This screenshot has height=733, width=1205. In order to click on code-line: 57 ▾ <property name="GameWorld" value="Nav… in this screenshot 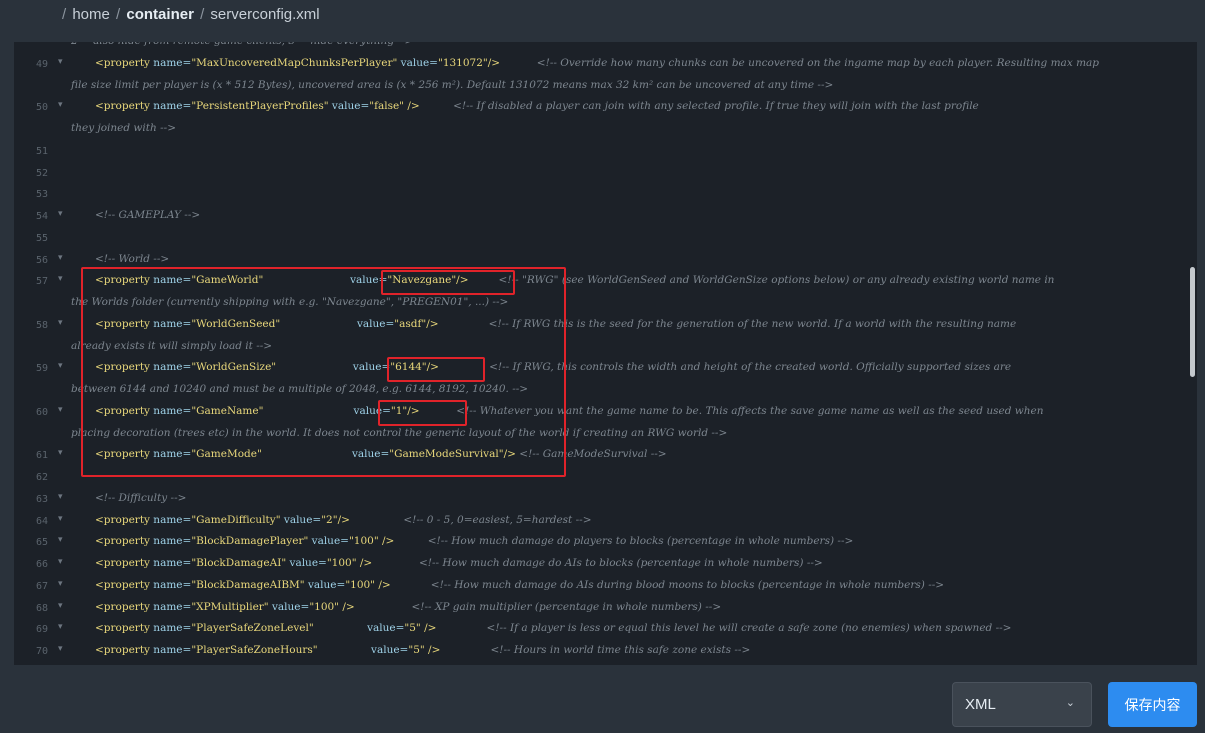, I will do `click(605, 281)`.